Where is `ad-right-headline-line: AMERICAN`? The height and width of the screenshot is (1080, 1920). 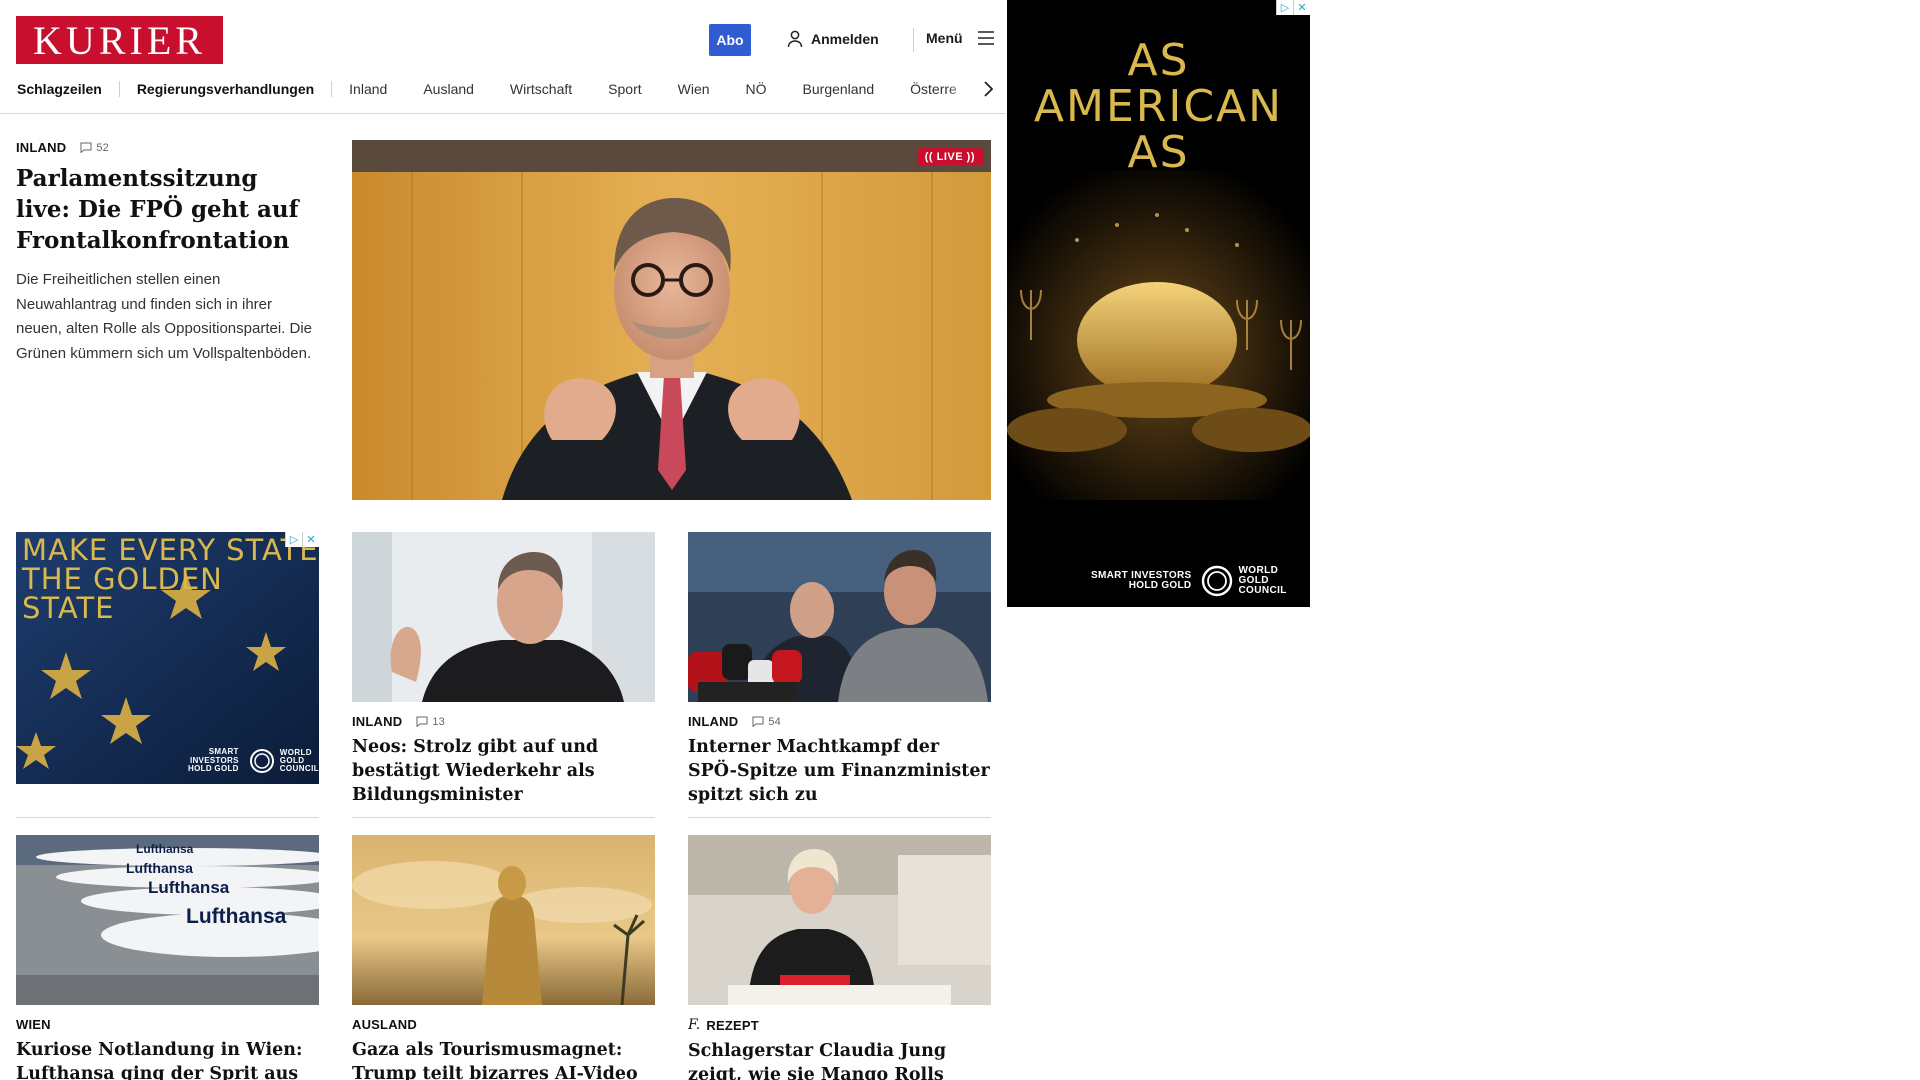
ad-right-headline-line: AMERICAN is located at coordinates (1158, 106).